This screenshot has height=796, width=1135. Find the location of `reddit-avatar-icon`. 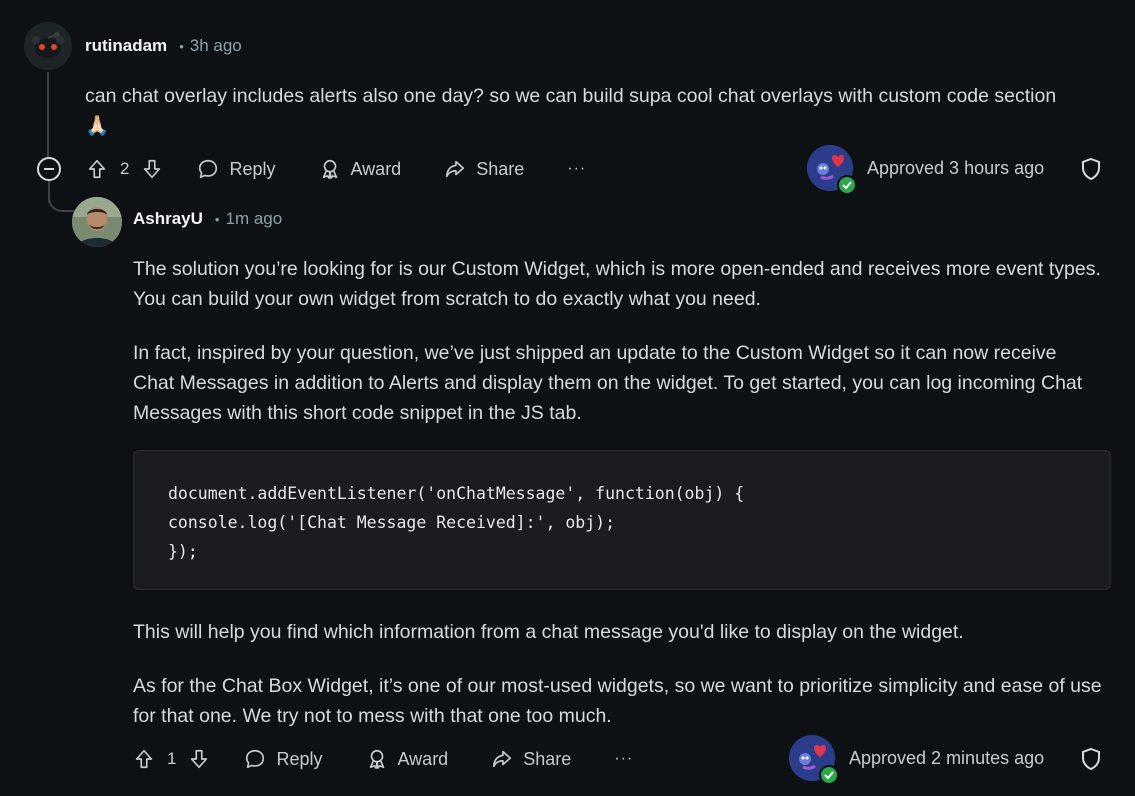

reddit-avatar-icon is located at coordinates (48, 46).